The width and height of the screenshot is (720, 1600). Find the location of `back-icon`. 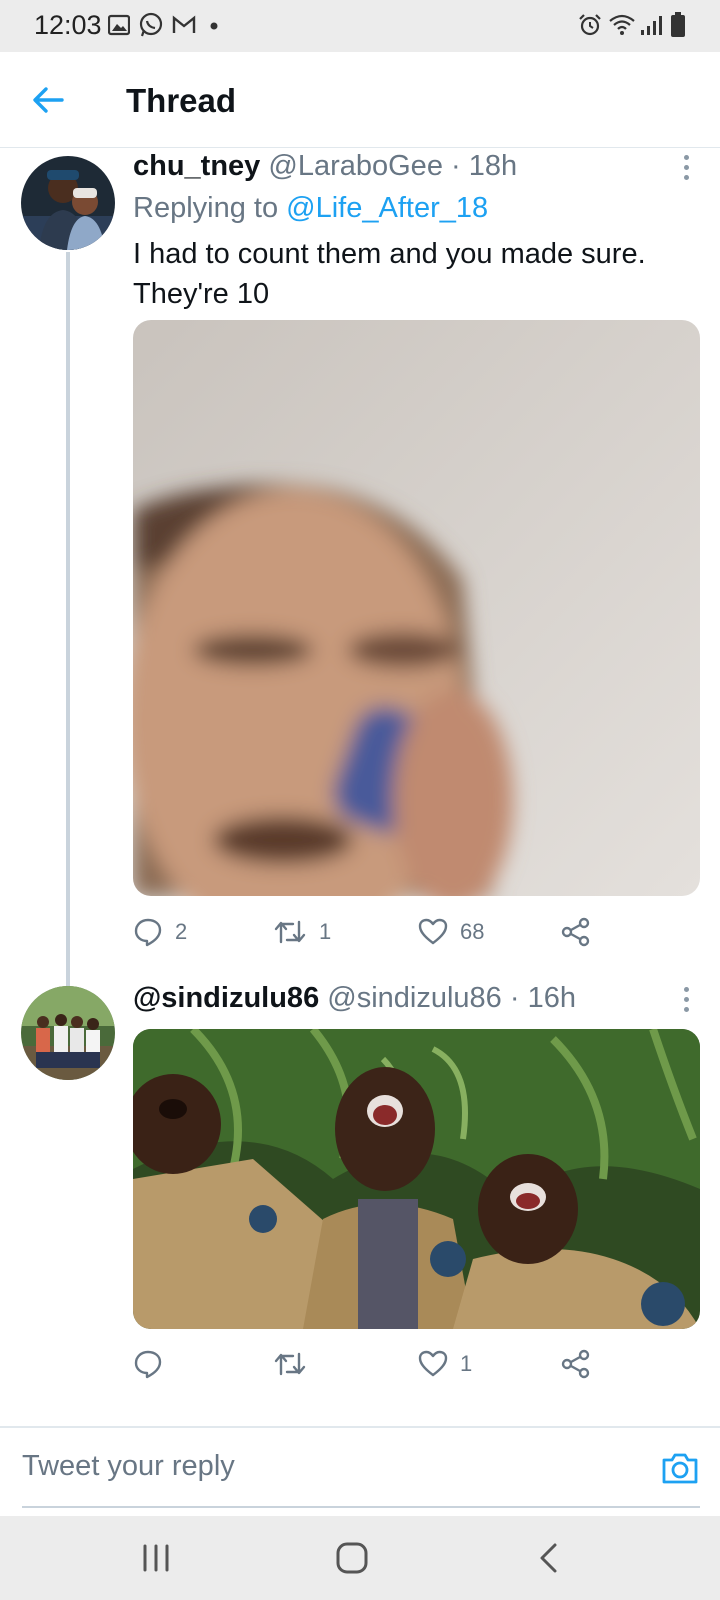

back-icon is located at coordinates (550, 1558).